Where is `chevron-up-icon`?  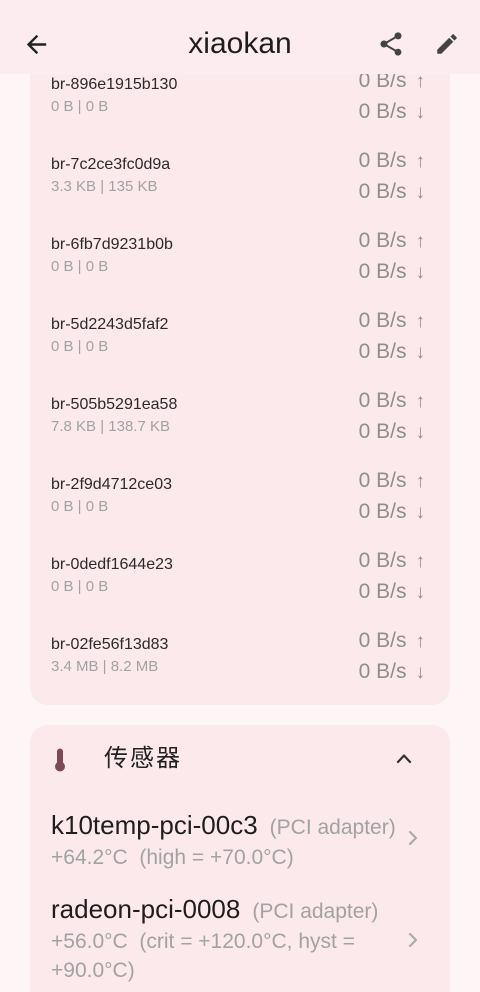 chevron-up-icon is located at coordinates (404, 758).